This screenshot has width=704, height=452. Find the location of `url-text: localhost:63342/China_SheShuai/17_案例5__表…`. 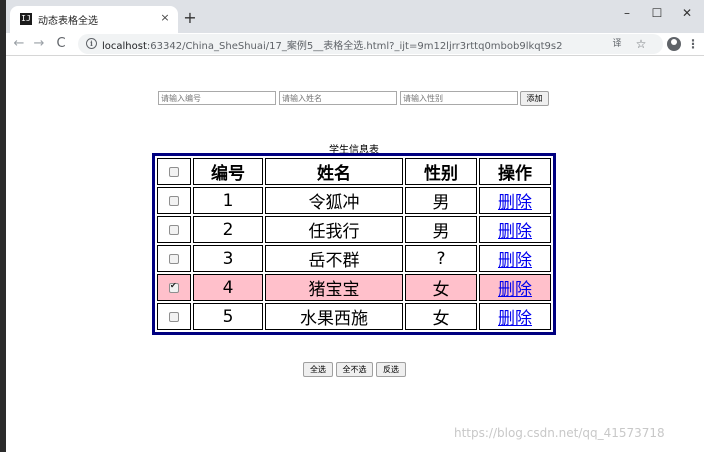

url-text: localhost:63342/China_SheShuai/17_案例5__表… is located at coordinates (332, 44).